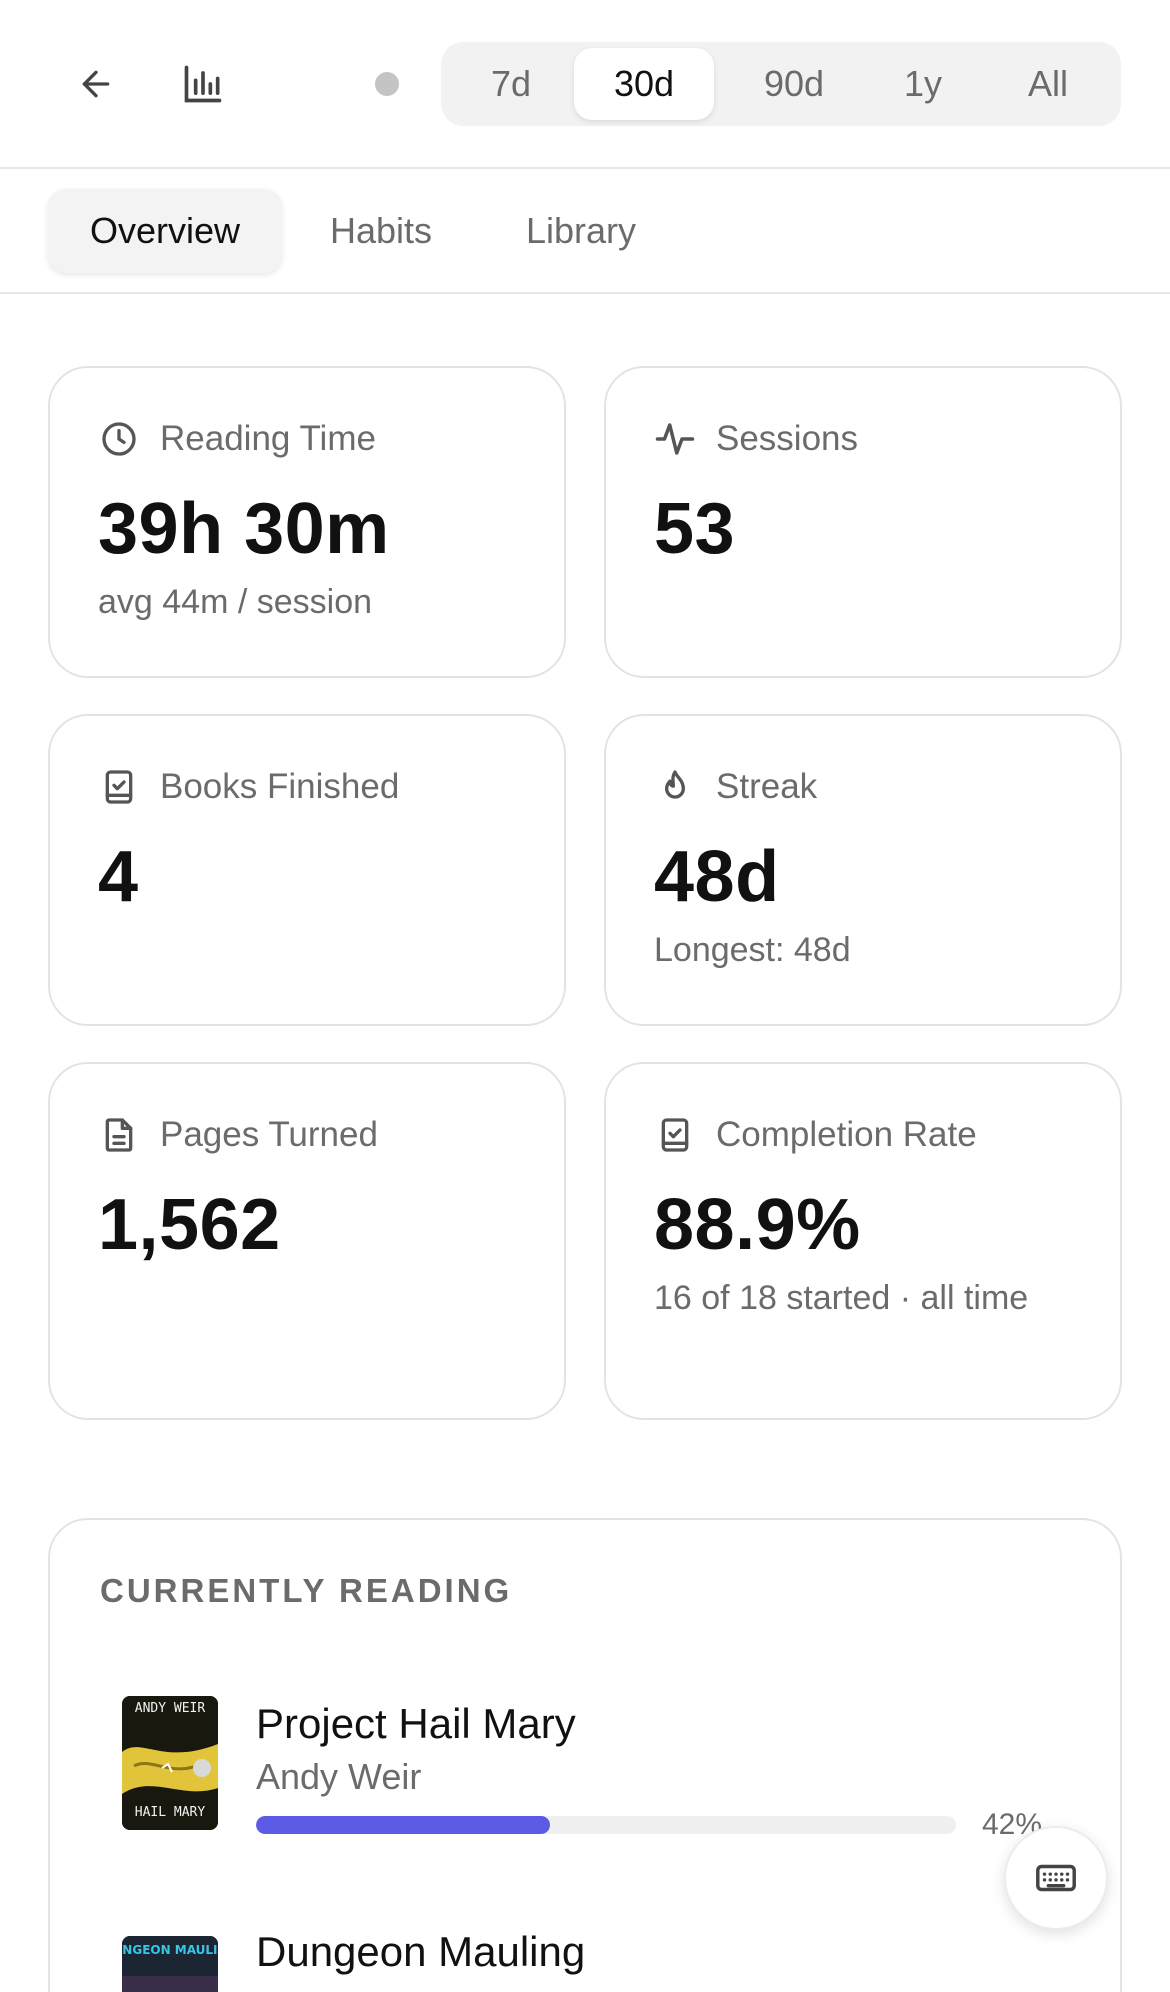  I want to click on range-option-30d: 30d, so click(644, 84).